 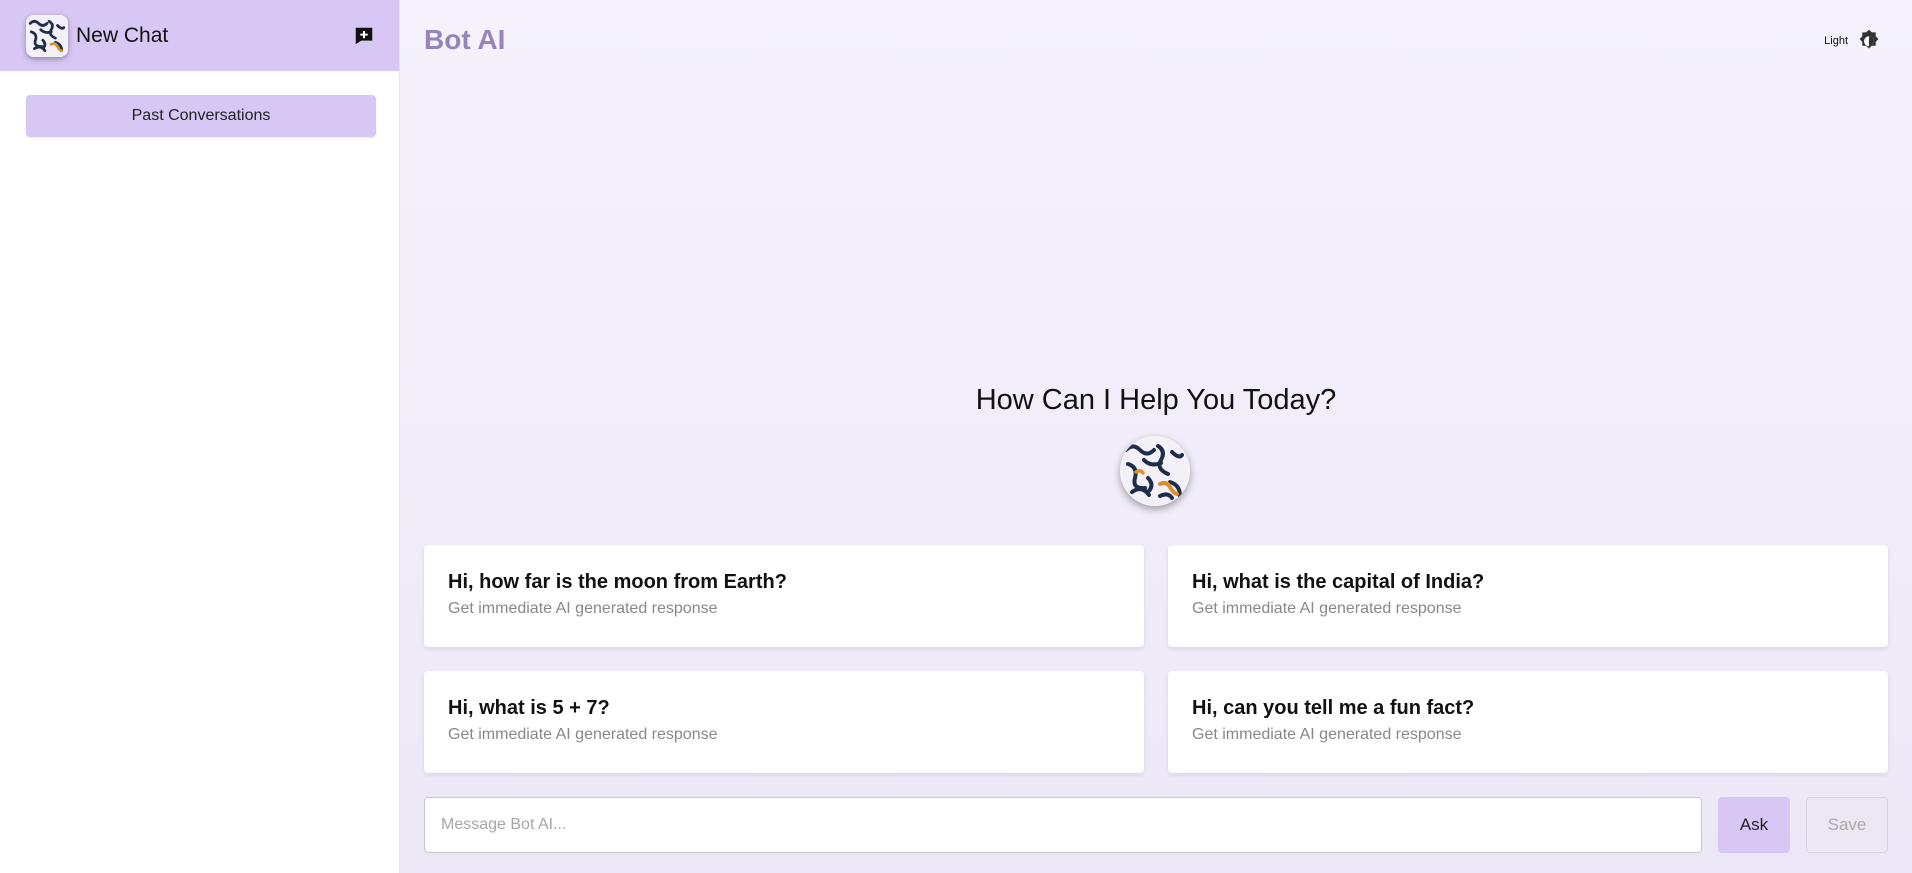 What do you see at coordinates (214, 36) in the screenshot?
I see `new-chat-label: New Chat` at bounding box center [214, 36].